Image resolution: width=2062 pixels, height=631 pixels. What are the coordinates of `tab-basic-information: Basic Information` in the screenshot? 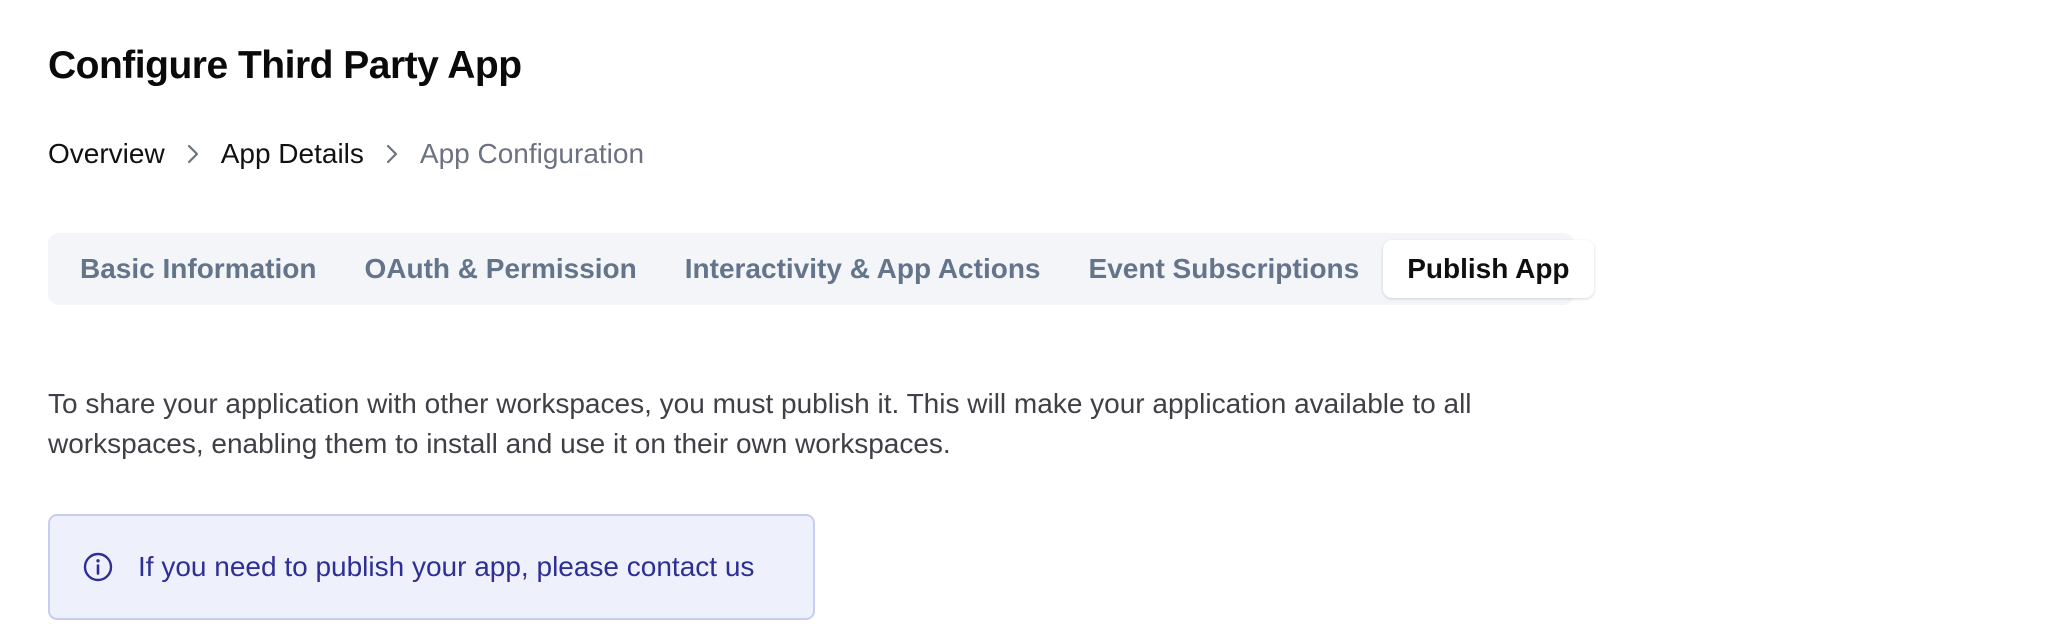 It's located at (198, 269).